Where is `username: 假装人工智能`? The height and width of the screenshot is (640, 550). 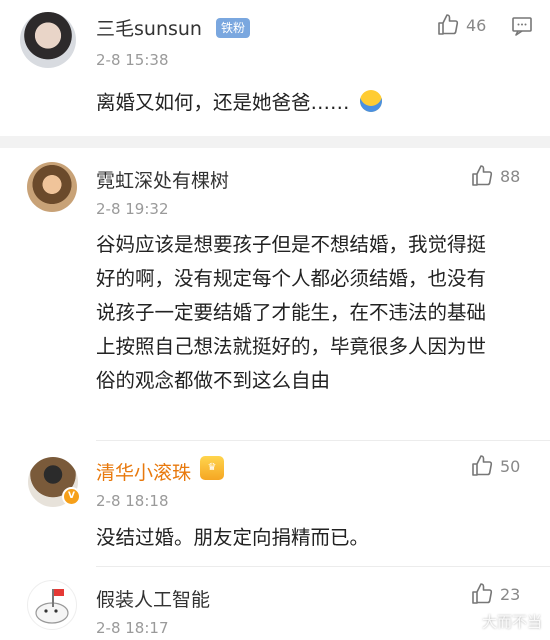 username: 假装人工智能 is located at coordinates (153, 598).